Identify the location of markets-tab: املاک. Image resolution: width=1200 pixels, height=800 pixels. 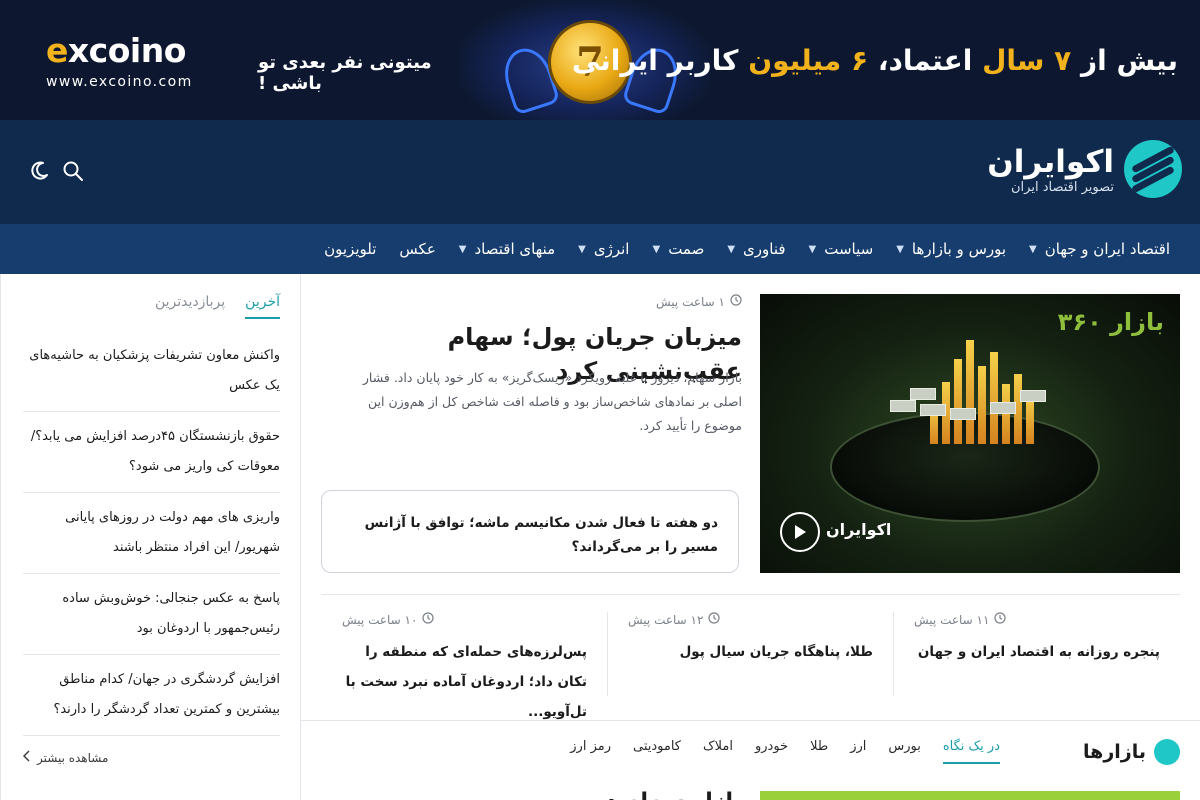
(718, 751).